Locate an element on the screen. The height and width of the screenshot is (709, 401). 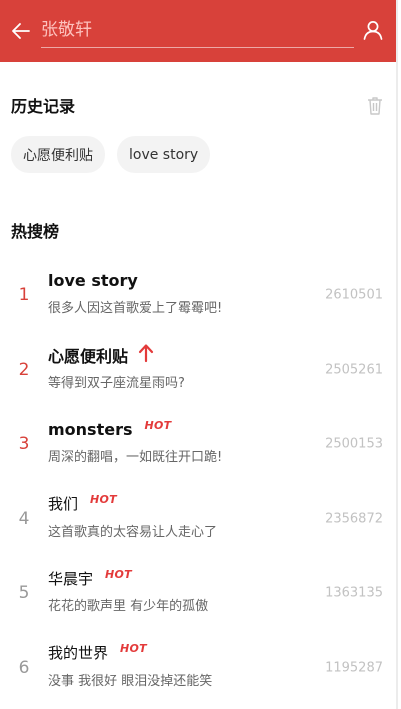
hot-search-item: 6 我的世界 HOT 没事 我很好 眼泪没掉还能笑 1195287 is located at coordinates (198, 665).